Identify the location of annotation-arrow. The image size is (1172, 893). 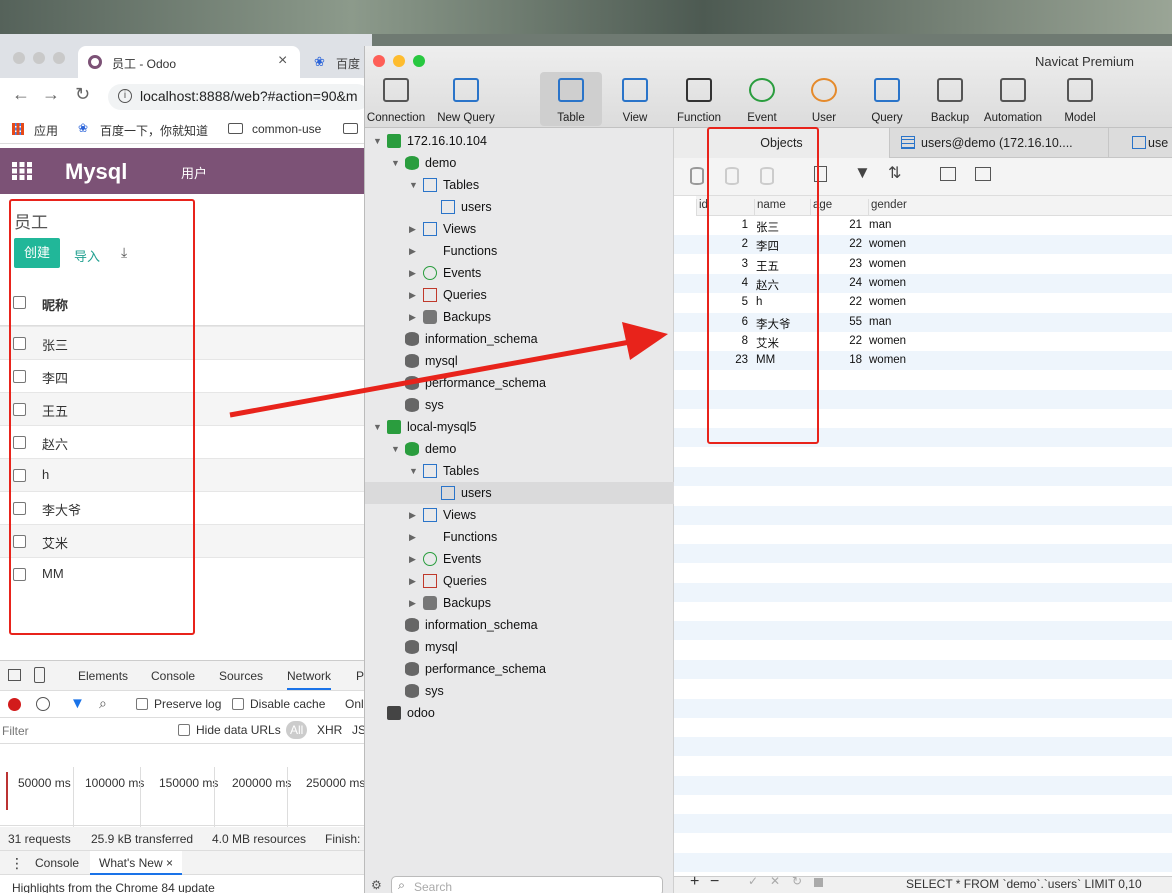
(448, 370).